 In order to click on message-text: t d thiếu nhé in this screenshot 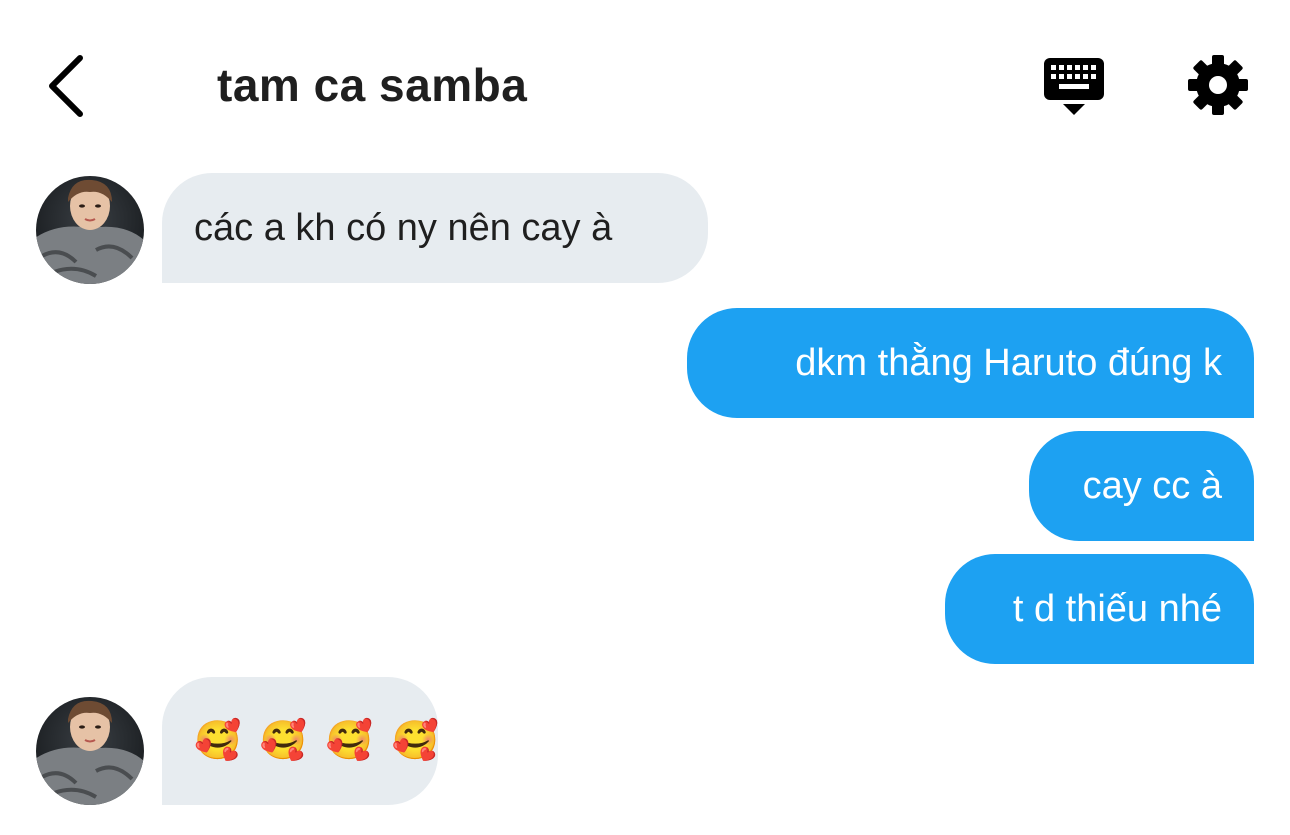, I will do `click(1117, 608)`.